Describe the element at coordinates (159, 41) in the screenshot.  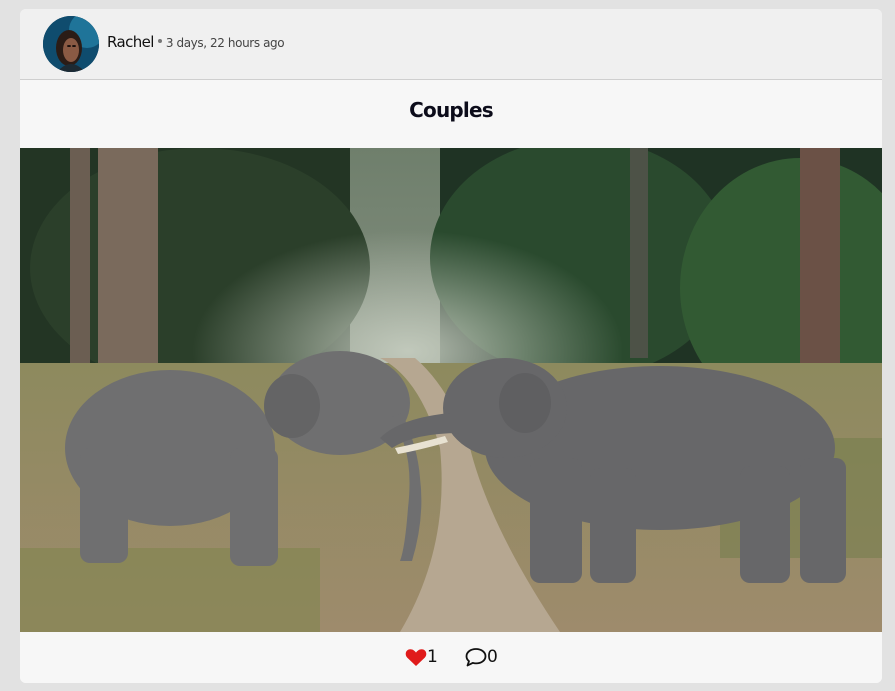
I see `separator-dot` at that location.